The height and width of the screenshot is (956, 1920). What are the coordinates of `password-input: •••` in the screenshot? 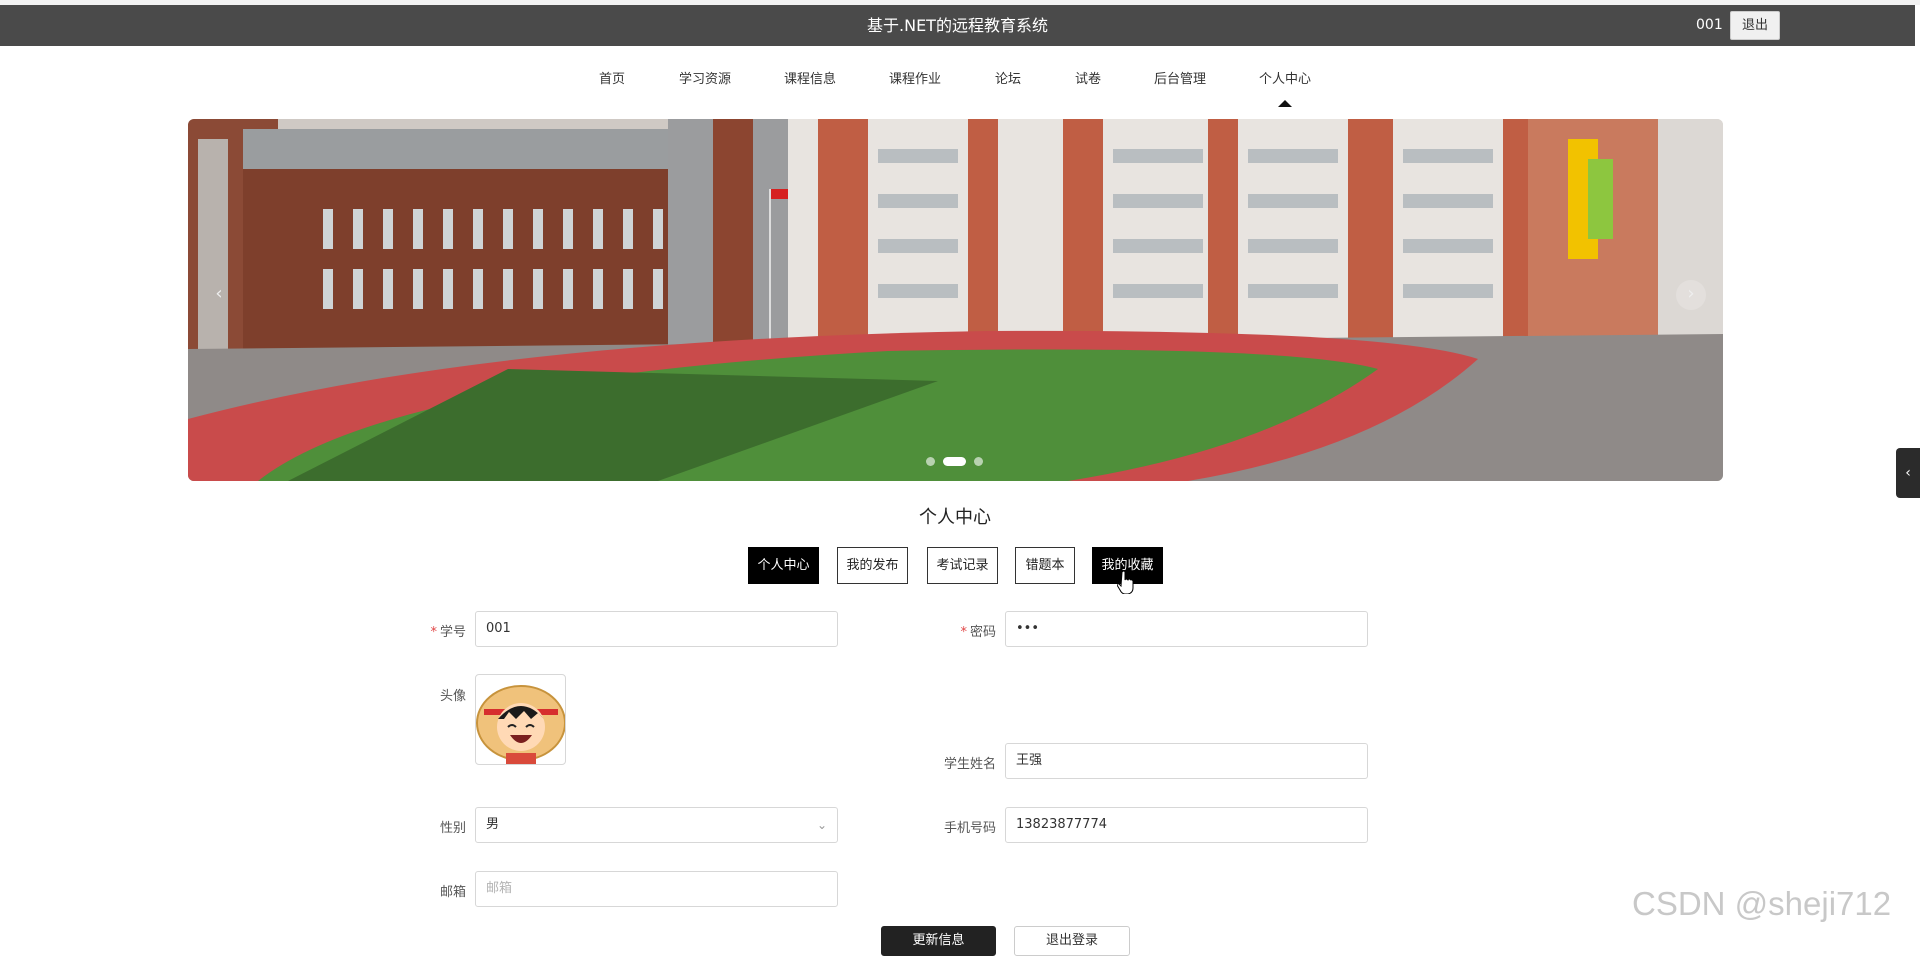 It's located at (1186, 629).